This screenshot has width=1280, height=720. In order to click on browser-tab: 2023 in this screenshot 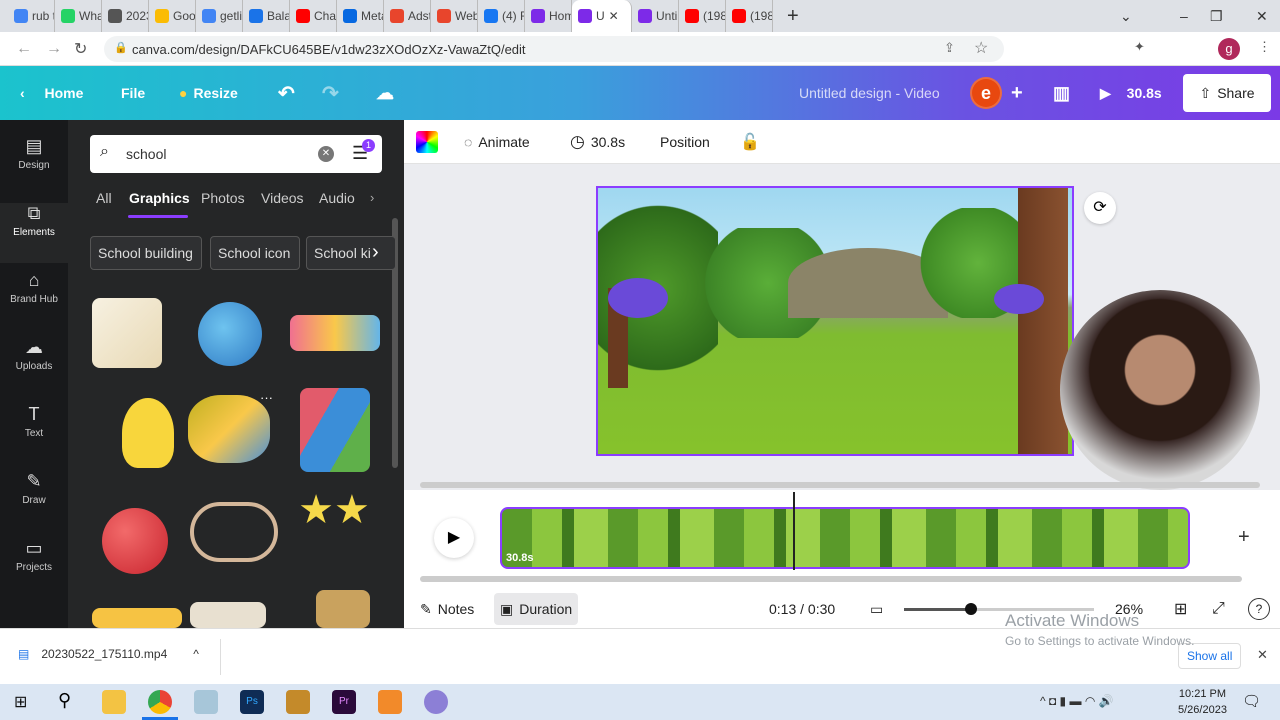, I will do `click(125, 16)`.